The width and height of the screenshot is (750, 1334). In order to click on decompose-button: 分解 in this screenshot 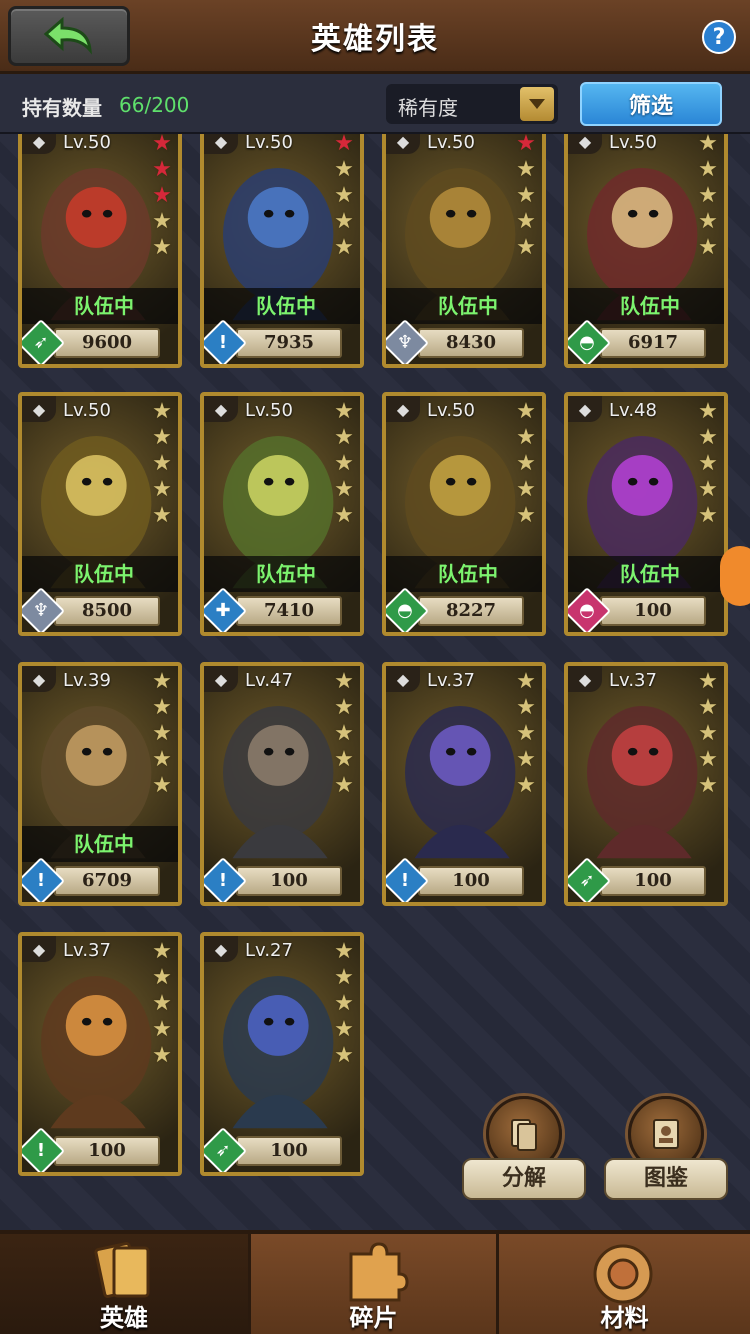, I will do `click(524, 1156)`.